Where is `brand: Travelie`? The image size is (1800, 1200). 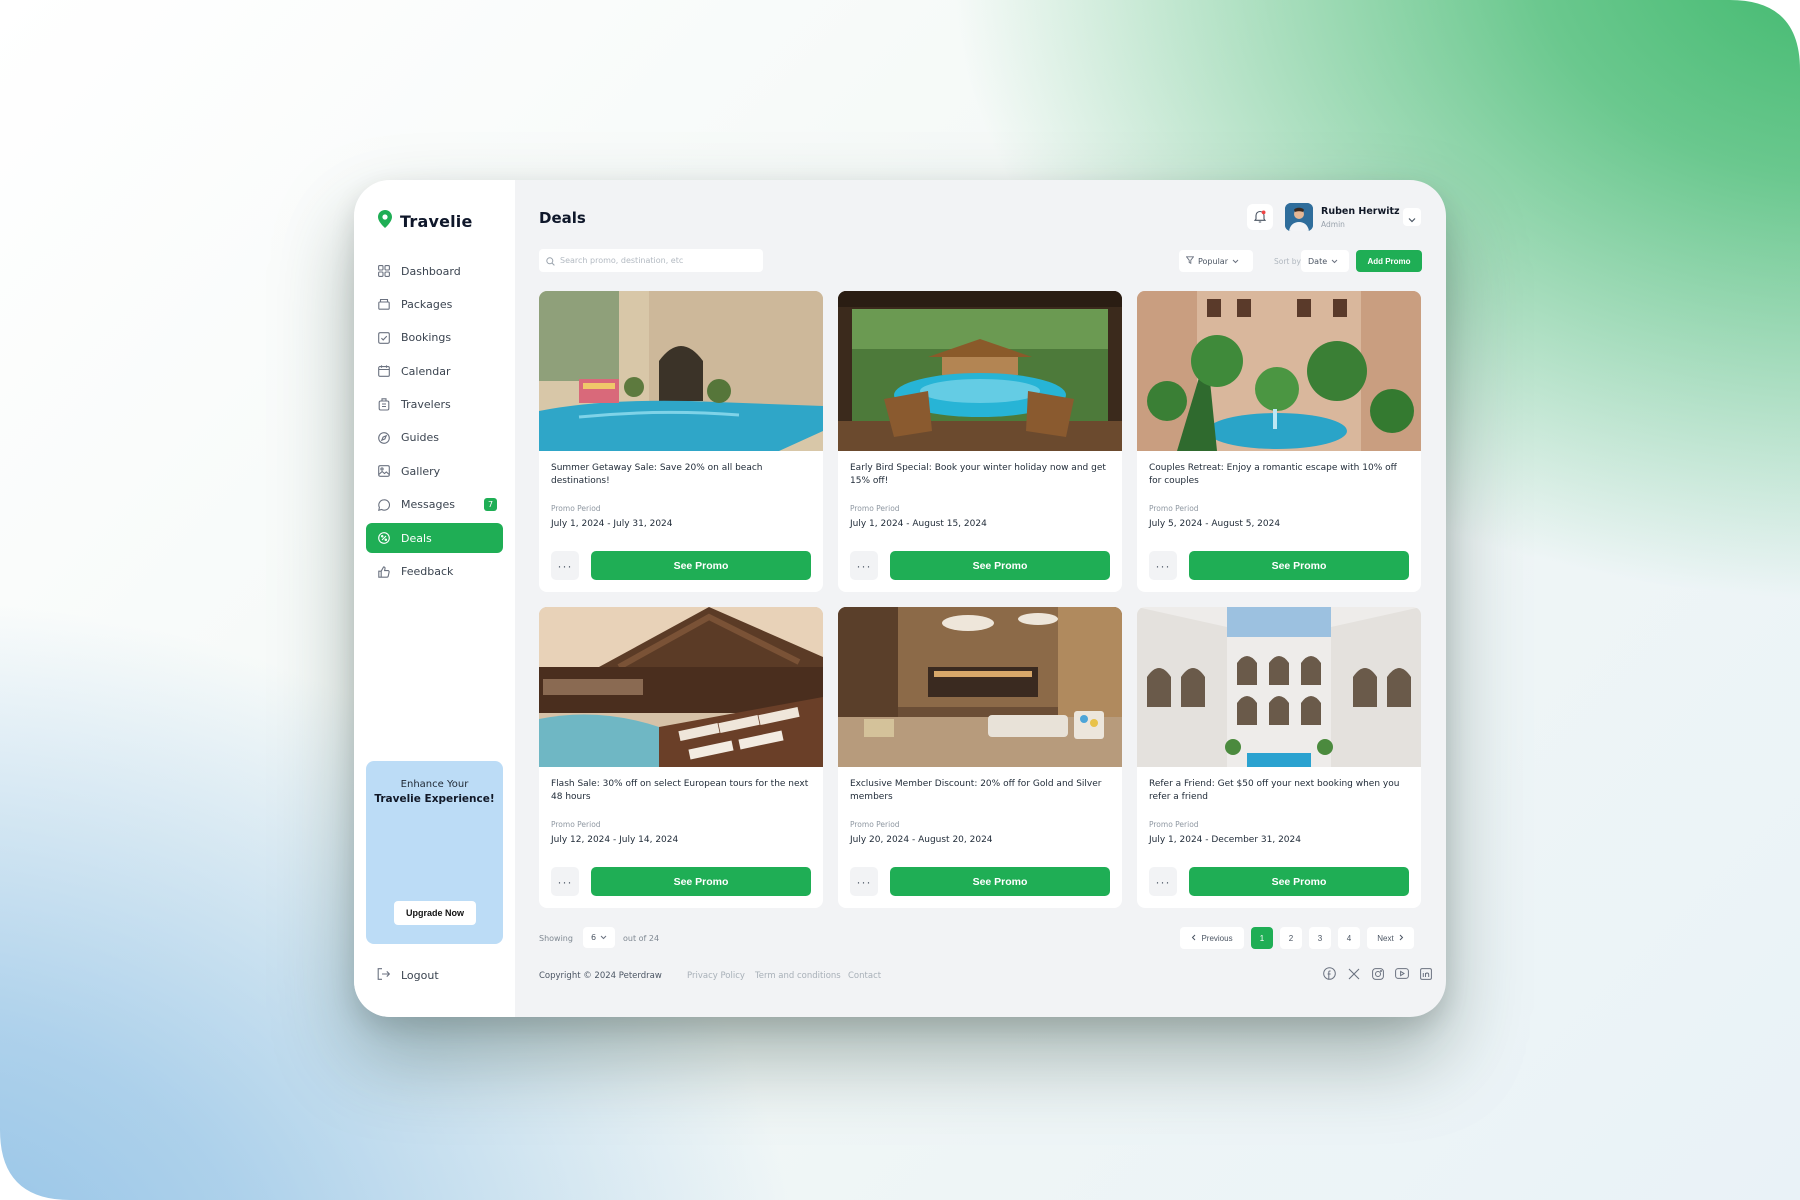 brand: Travelie is located at coordinates (434, 221).